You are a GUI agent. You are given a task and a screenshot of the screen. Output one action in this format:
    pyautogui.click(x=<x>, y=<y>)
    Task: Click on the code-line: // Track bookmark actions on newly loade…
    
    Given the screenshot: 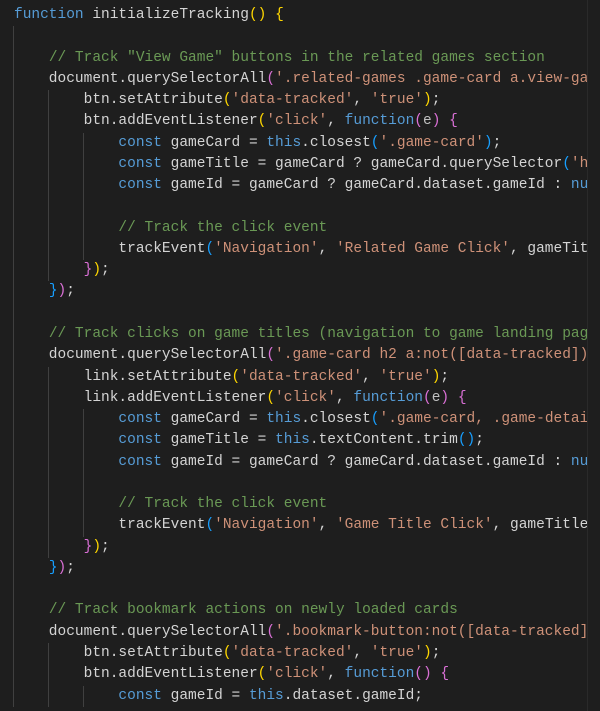 What is the action you would take?
    pyautogui.click(x=300, y=611)
    